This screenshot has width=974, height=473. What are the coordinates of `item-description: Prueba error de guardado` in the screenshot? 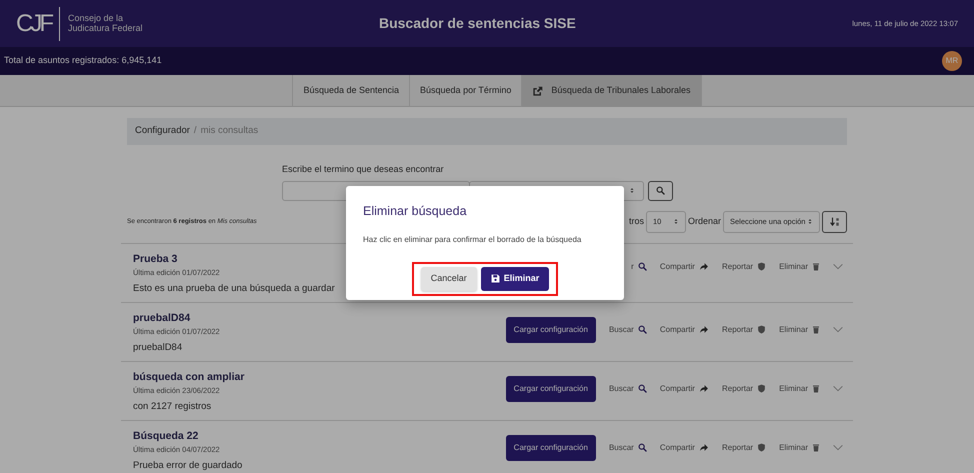 It's located at (187, 465).